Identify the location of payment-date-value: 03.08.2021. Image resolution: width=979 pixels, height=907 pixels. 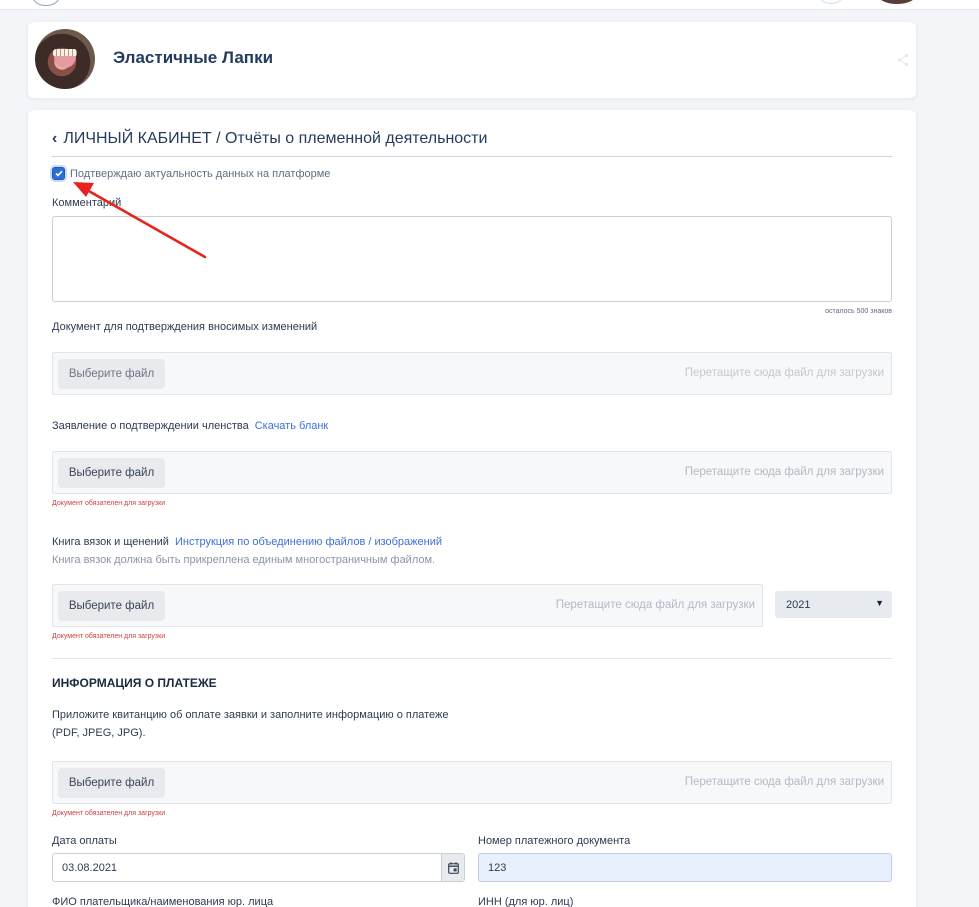
(90, 868).